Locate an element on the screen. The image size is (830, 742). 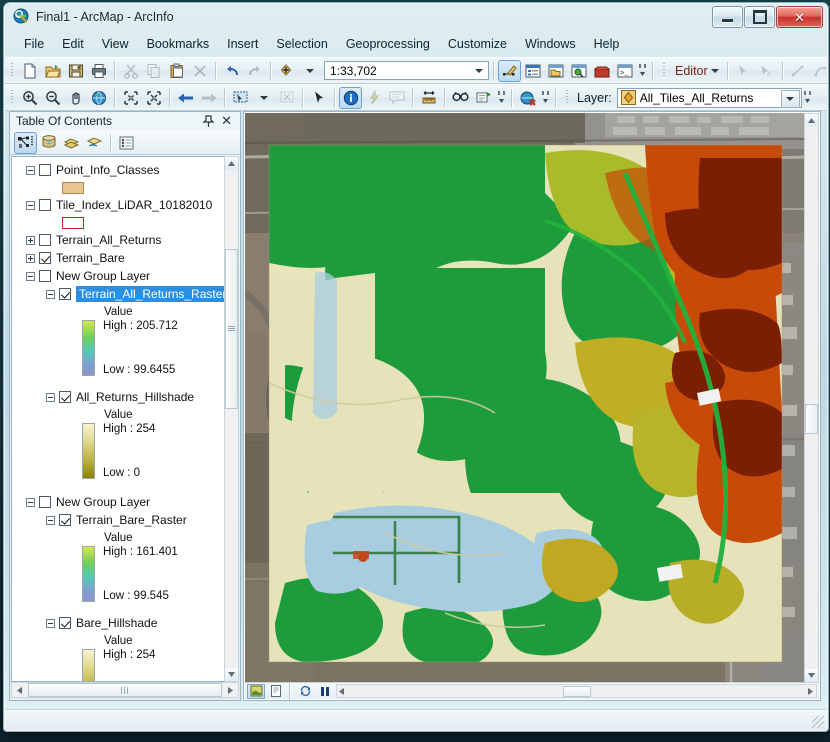
fixed-zoom-in-icon is located at coordinates (130, 98).